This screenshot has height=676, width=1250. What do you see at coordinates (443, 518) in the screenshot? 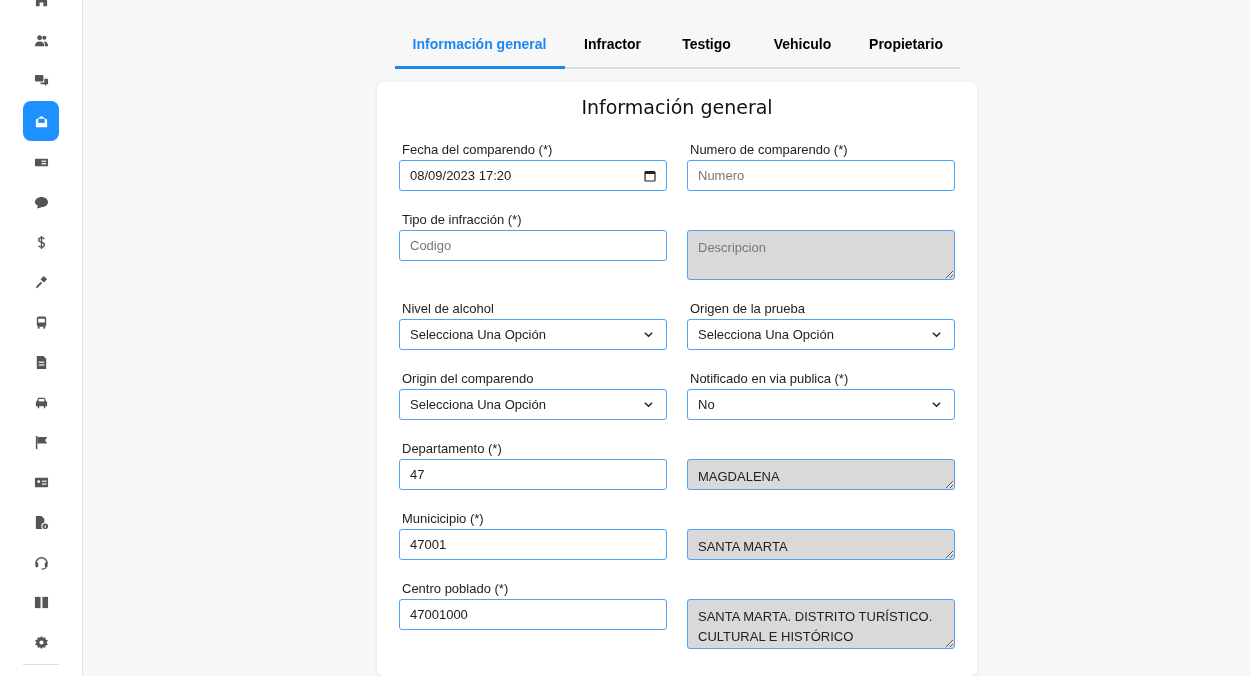
I see `field-label: Municicipio (*)` at bounding box center [443, 518].